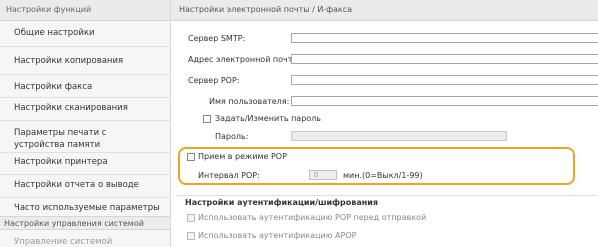 The width and height of the screenshot is (598, 247). I want to click on auth-section-title: Настройки аутентификации/шифрования, so click(281, 202).